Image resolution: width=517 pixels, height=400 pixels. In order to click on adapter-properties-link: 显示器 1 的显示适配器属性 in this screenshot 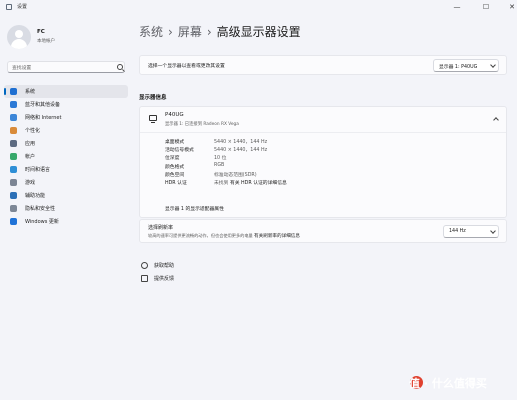, I will do `click(194, 208)`.